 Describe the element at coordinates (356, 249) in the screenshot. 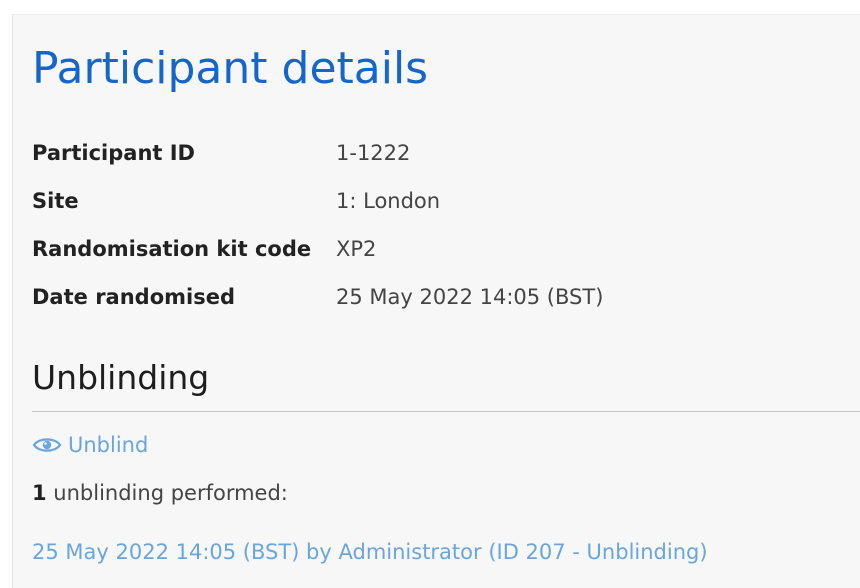

I see `detail-value: XP2` at that location.